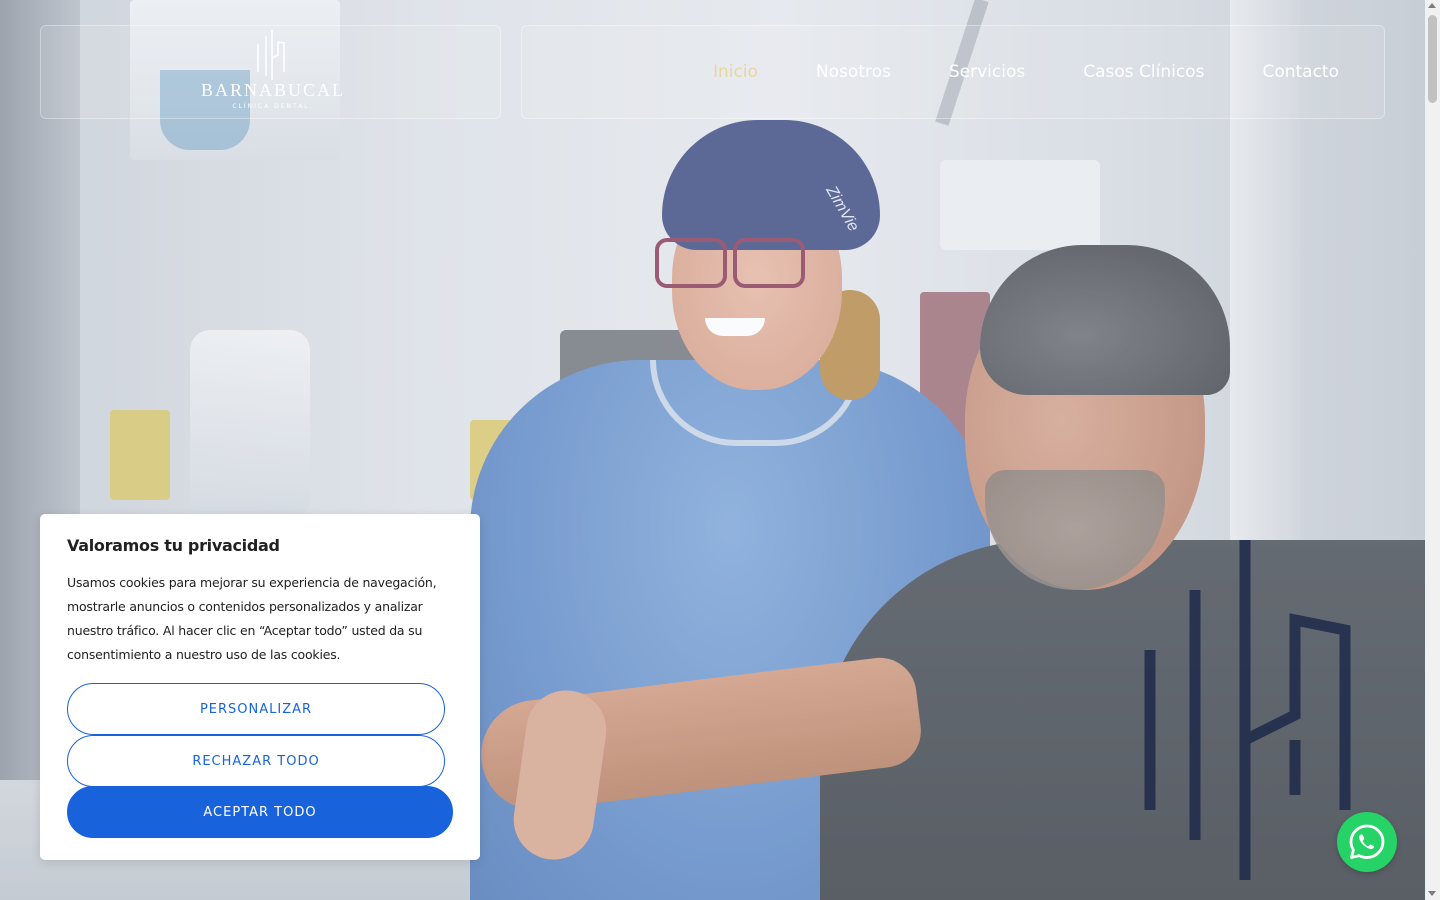 The height and width of the screenshot is (900, 1440). Describe the element at coordinates (256, 761) in the screenshot. I see `reject-all-button: RECHAZAR TODO` at that location.